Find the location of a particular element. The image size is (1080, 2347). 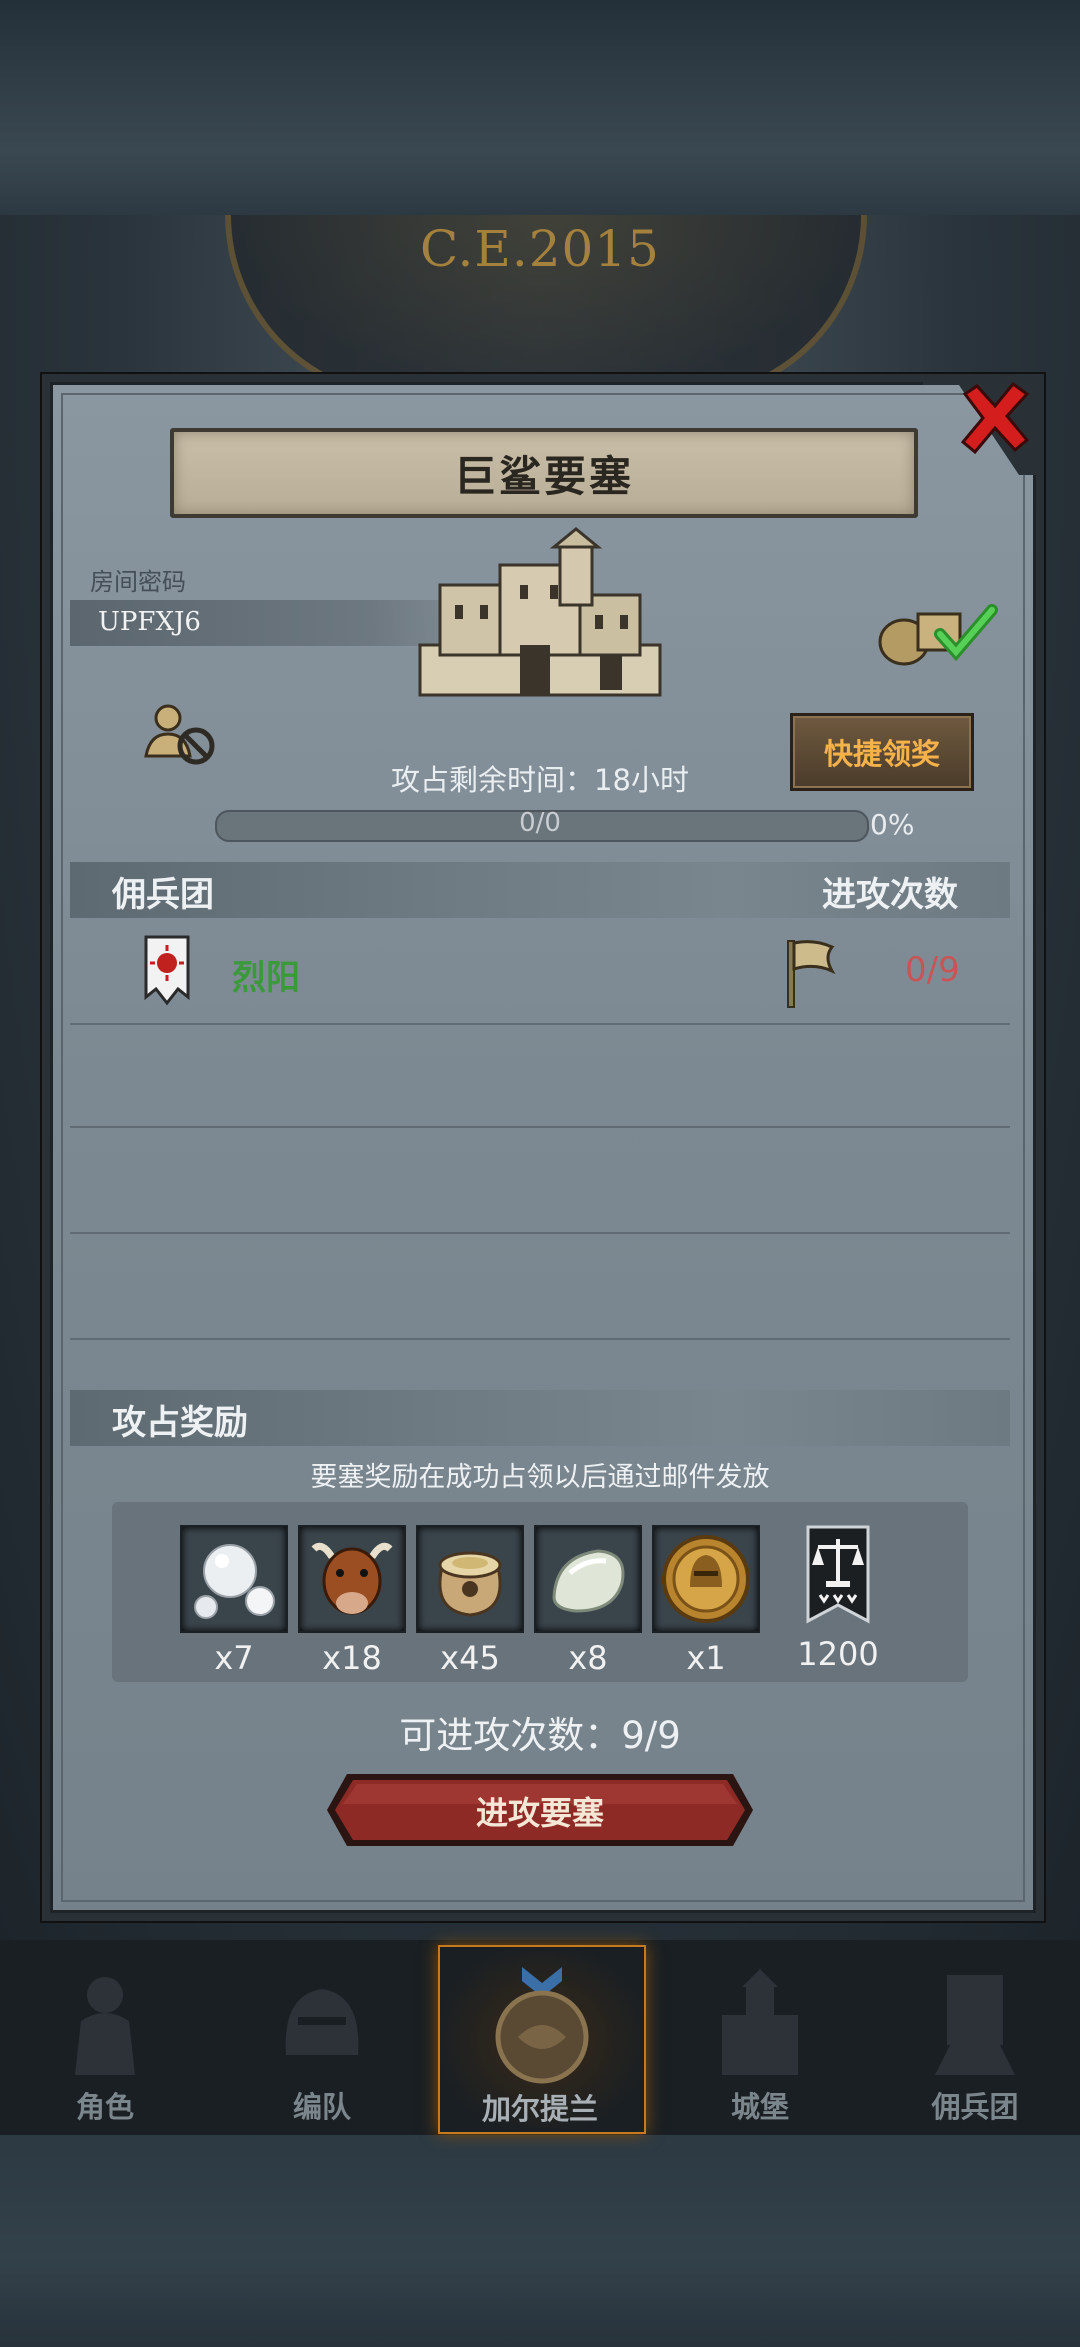

reward-item: x18 is located at coordinates (352, 1601).